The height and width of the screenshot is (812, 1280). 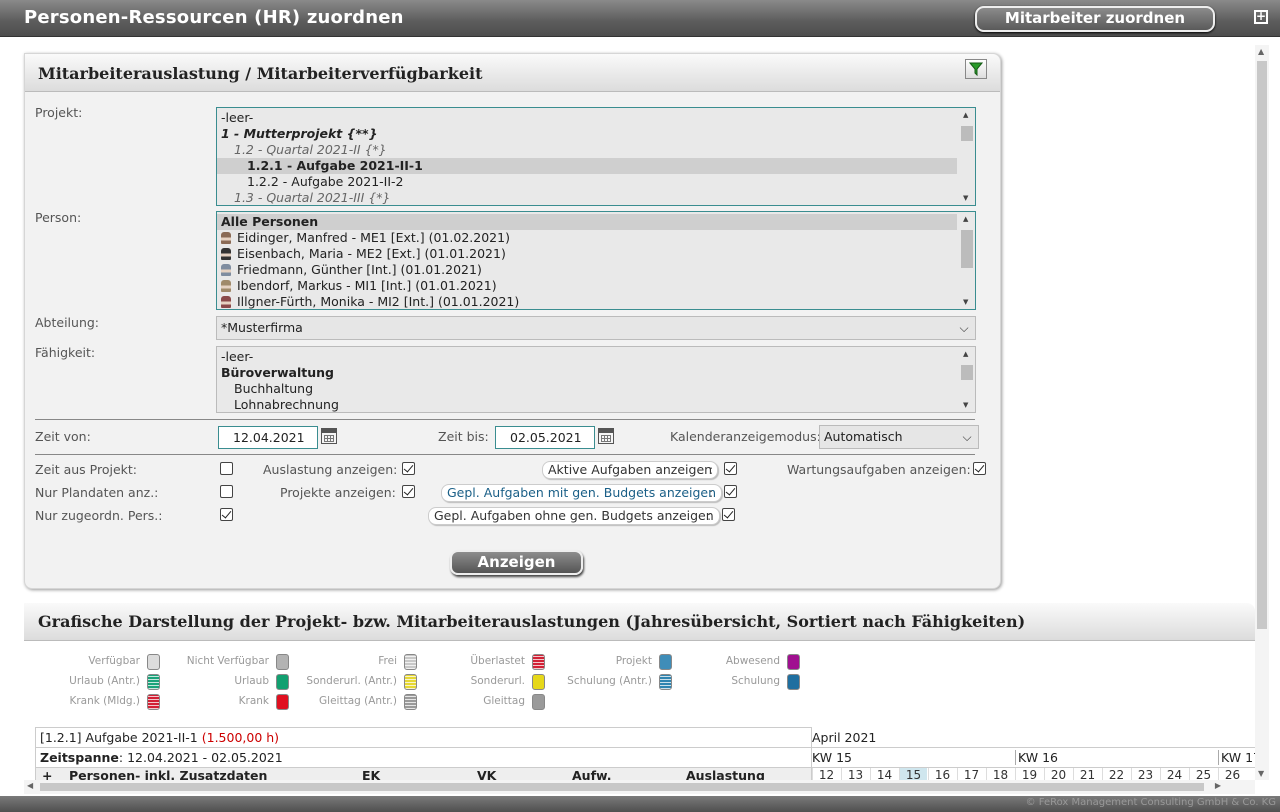 I want to click on page-horizontal-scrollbar: ◀ ▶, so click(x=639, y=787).